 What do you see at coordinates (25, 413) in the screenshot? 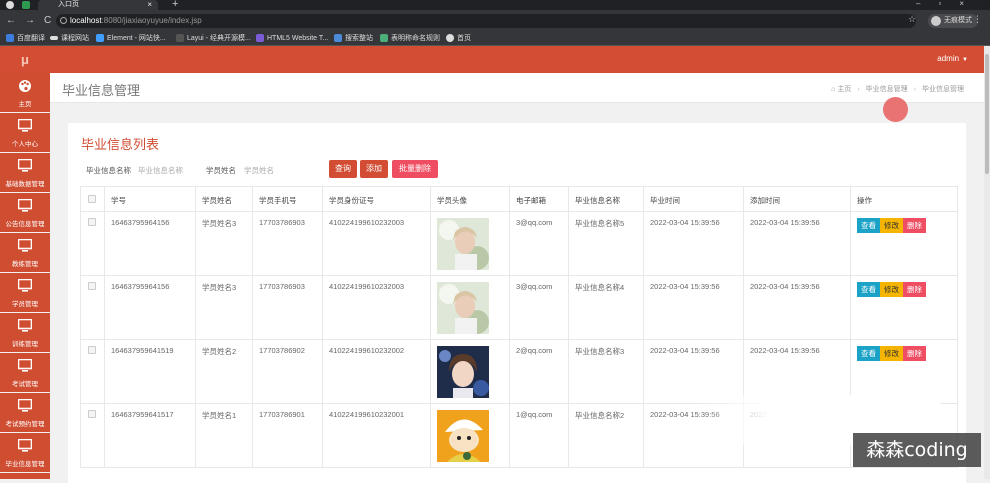
I see `sidebar-item-exam-booking: 考试预约管理` at bounding box center [25, 413].